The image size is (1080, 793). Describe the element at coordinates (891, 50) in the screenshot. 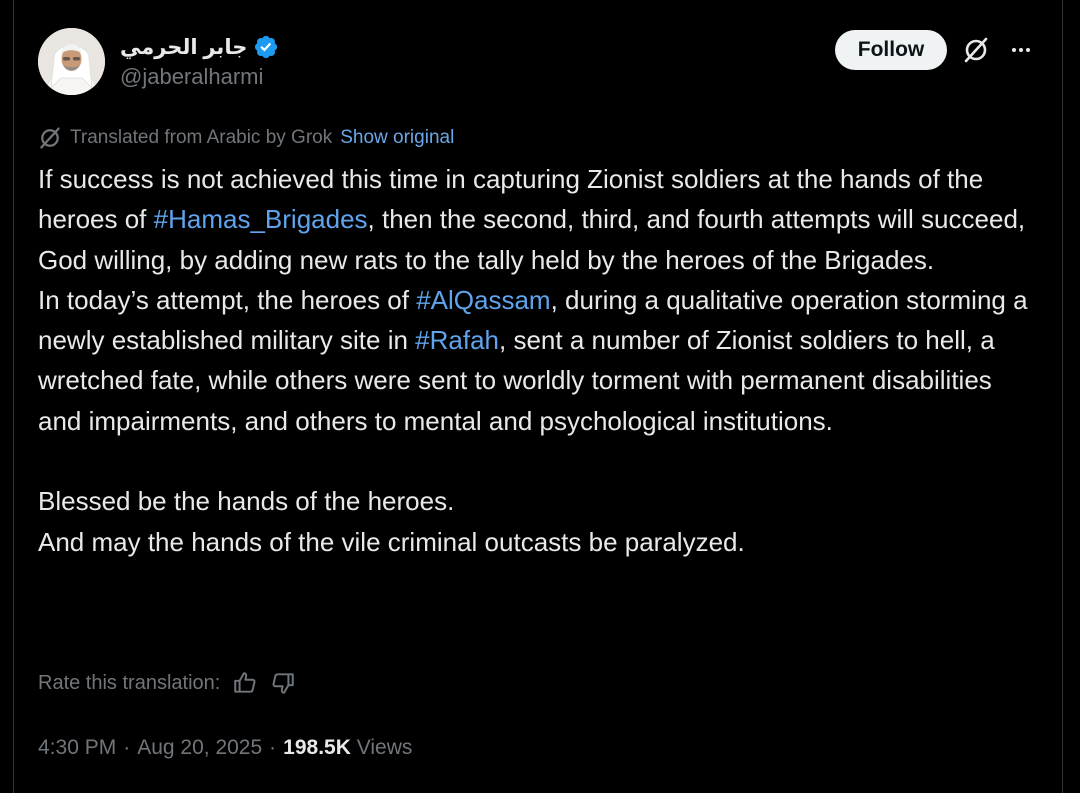

I see `follow-button: Follow` at that location.